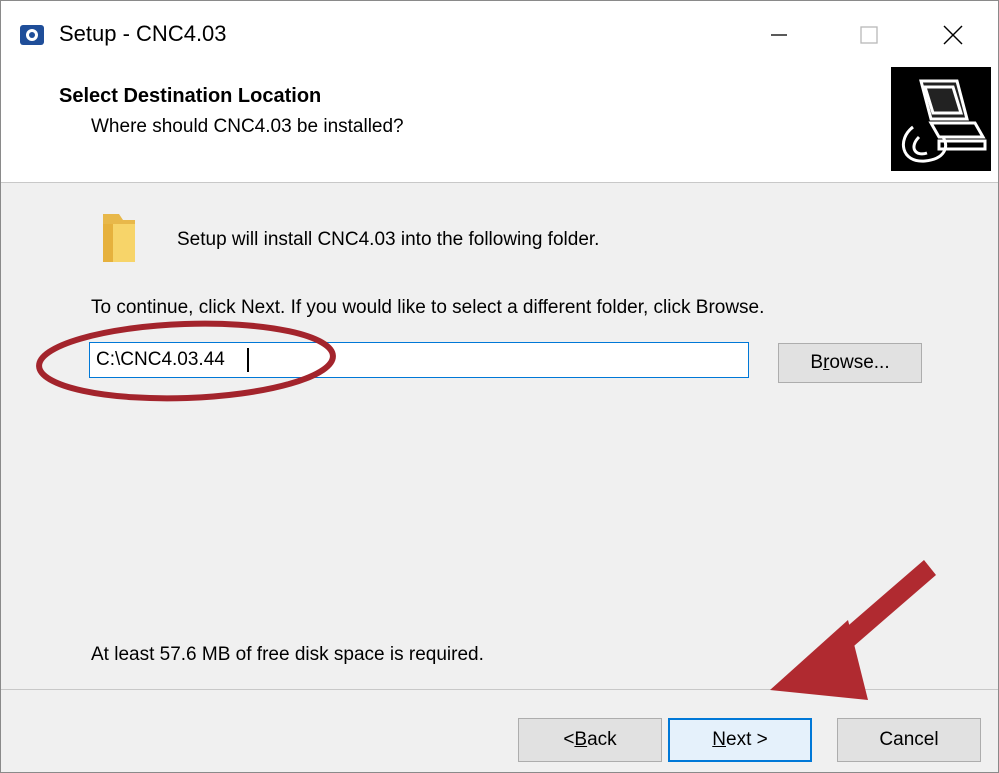  I want to click on close-button, so click(953, 35).